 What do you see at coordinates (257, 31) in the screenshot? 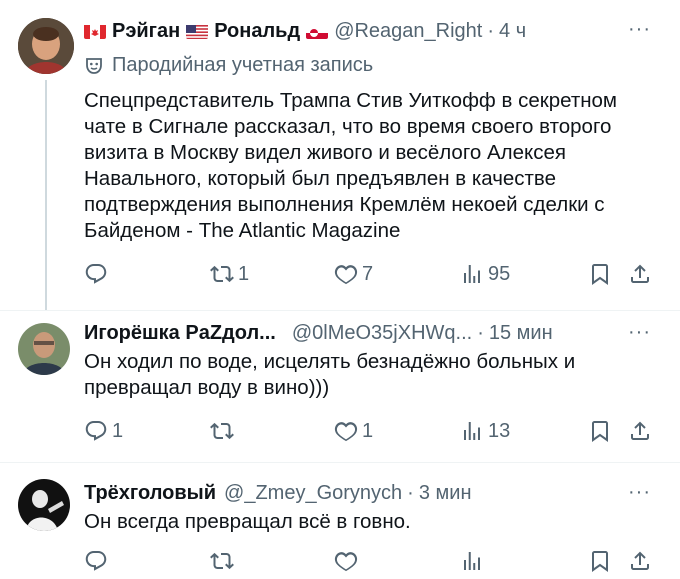
I see `display-name-part-2: Рональд` at bounding box center [257, 31].